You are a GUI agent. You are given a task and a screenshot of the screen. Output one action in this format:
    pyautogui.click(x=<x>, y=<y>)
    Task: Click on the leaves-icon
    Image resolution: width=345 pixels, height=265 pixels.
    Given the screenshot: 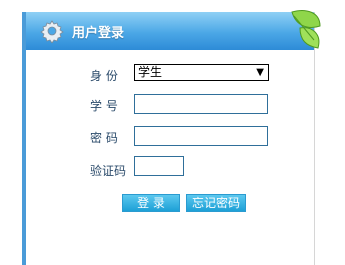 What is the action you would take?
    pyautogui.click(x=306, y=29)
    